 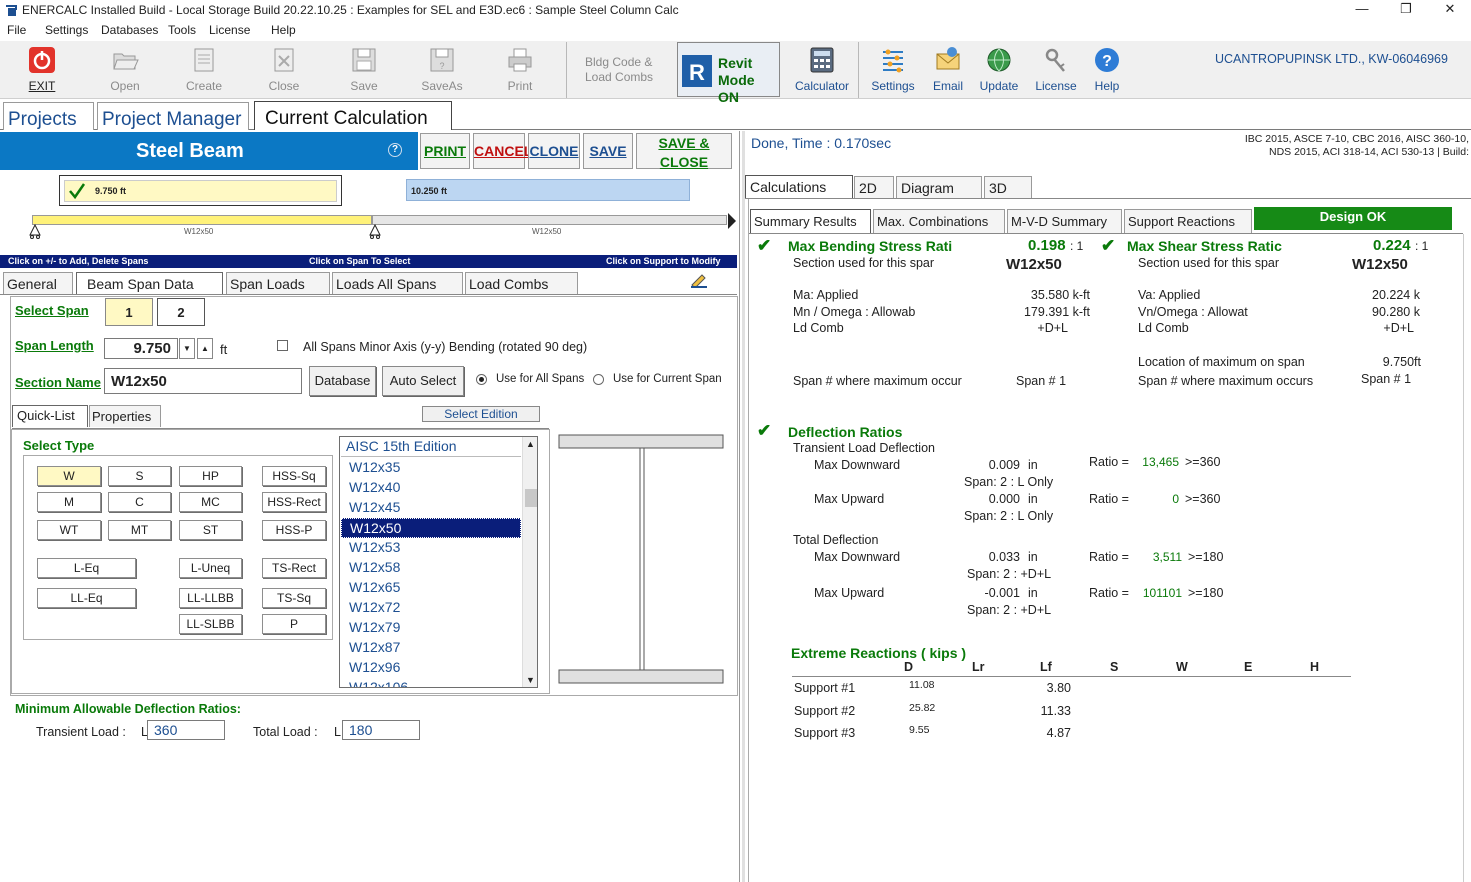 I want to click on tab-project-manager: Project Manager, so click(x=173, y=116).